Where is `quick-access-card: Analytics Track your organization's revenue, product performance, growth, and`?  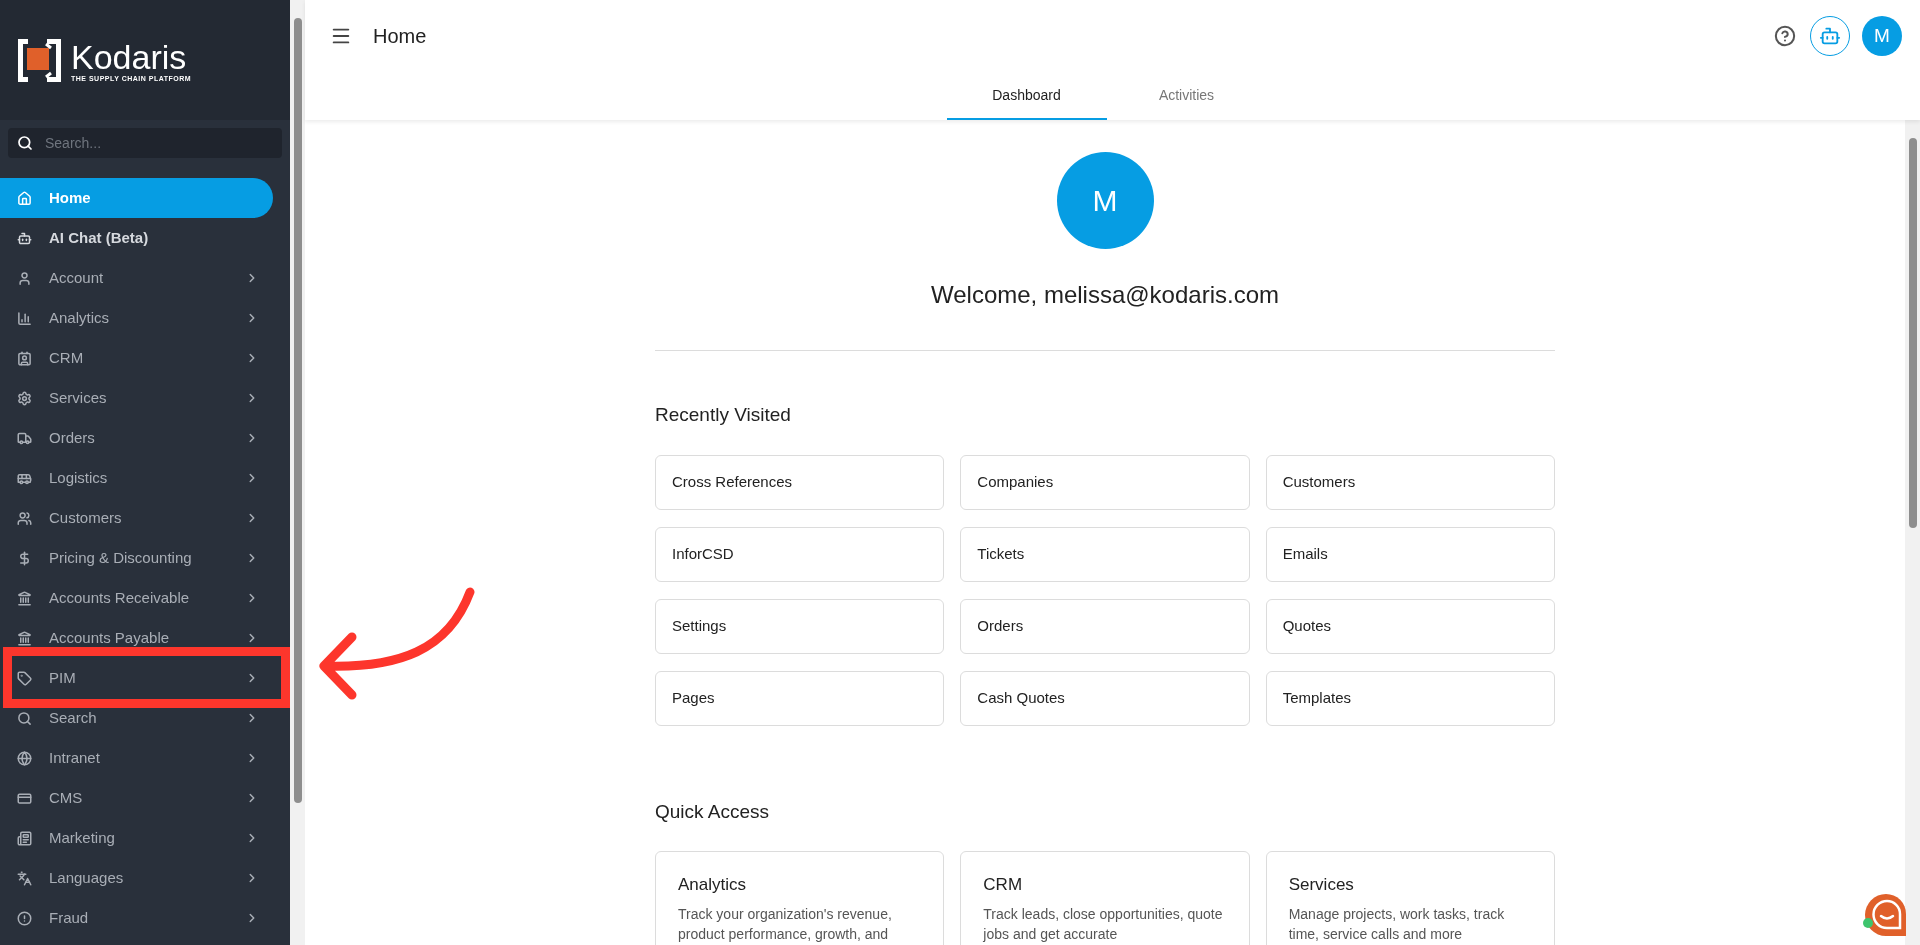
quick-access-card: Analytics Track your organization's revenue, product performance, growth, and is located at coordinates (800, 898).